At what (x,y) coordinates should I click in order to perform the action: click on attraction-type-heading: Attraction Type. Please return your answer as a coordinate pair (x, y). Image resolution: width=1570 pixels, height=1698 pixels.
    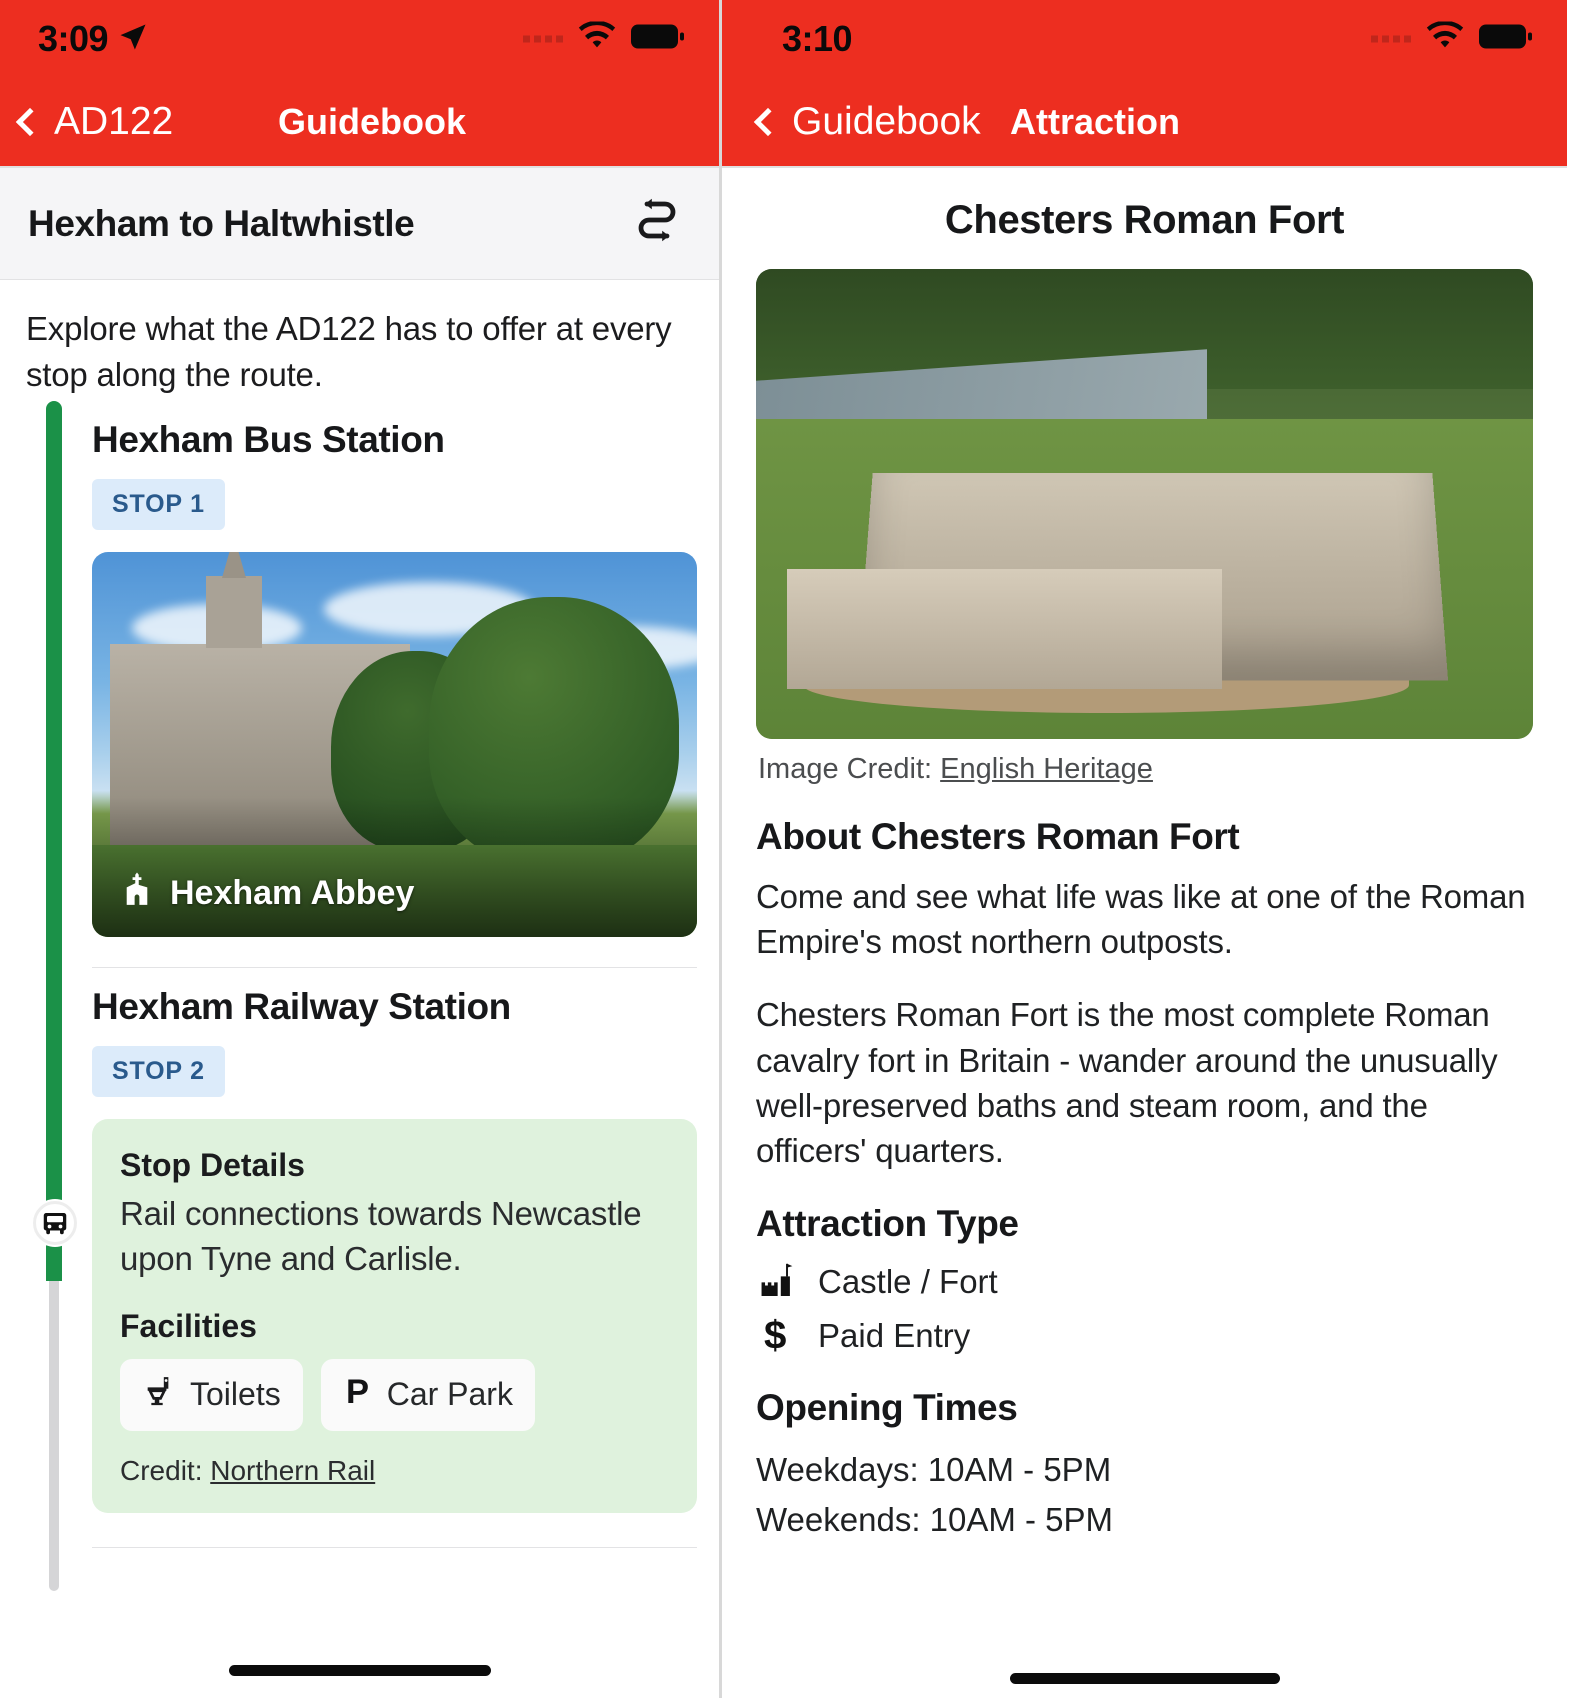
    Looking at the image, I should click on (887, 1224).